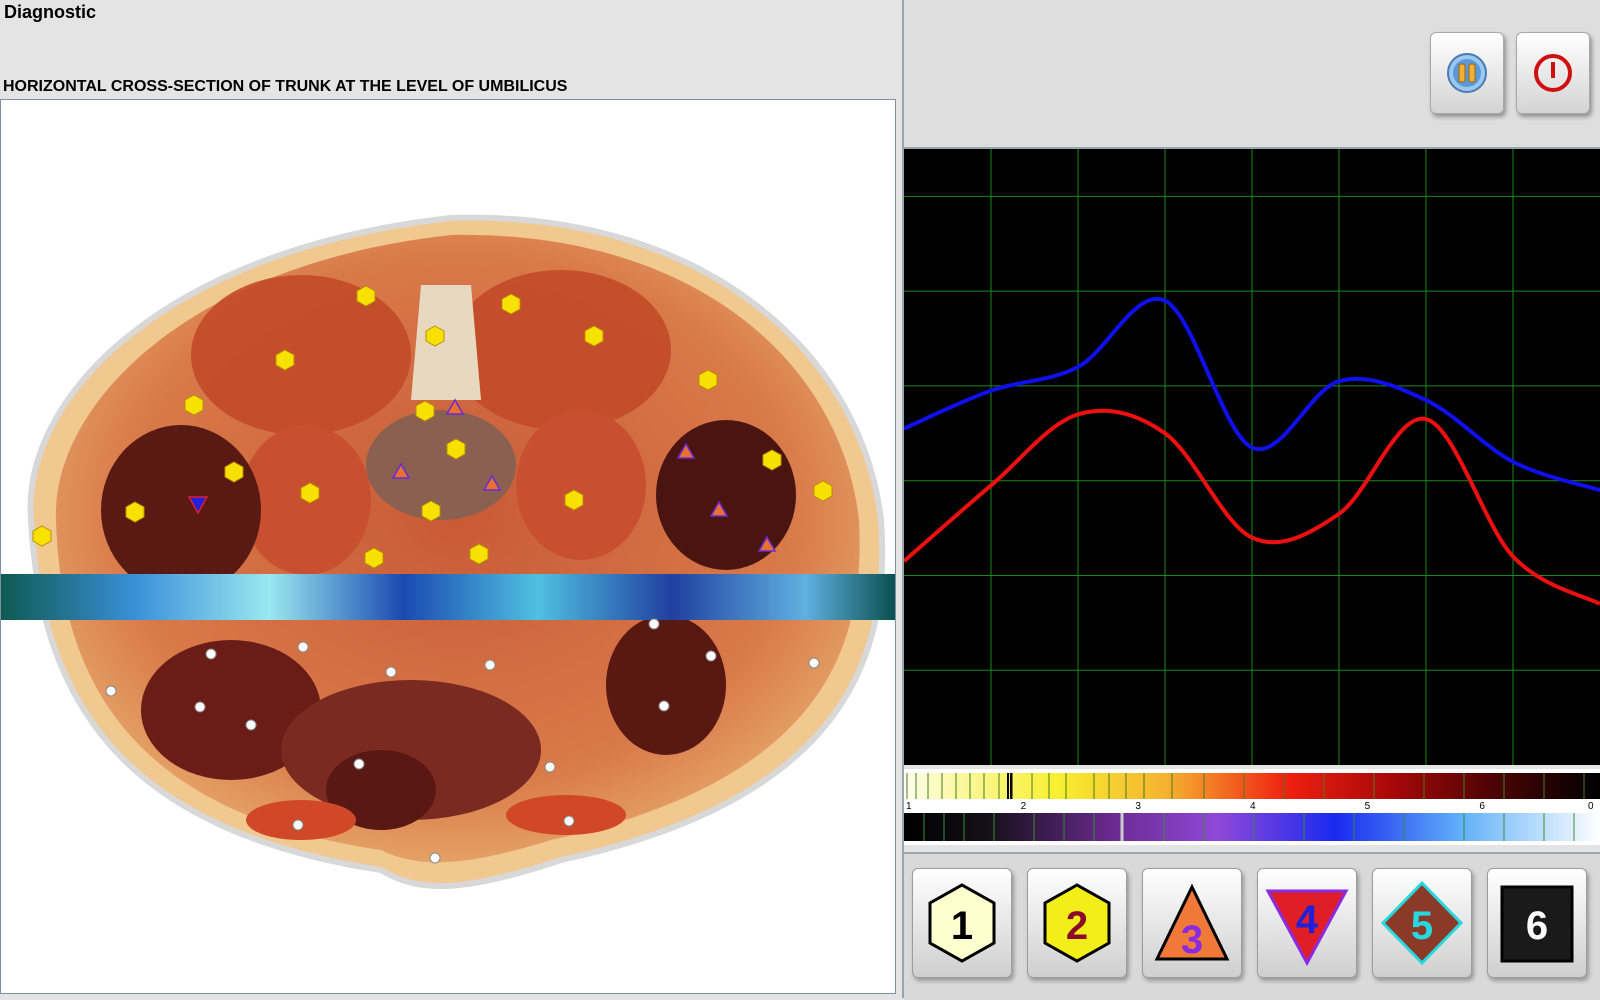 This screenshot has height=1000, width=1600. What do you see at coordinates (1482, 806) in the screenshot?
I see `spectrum-scale-label: 6` at bounding box center [1482, 806].